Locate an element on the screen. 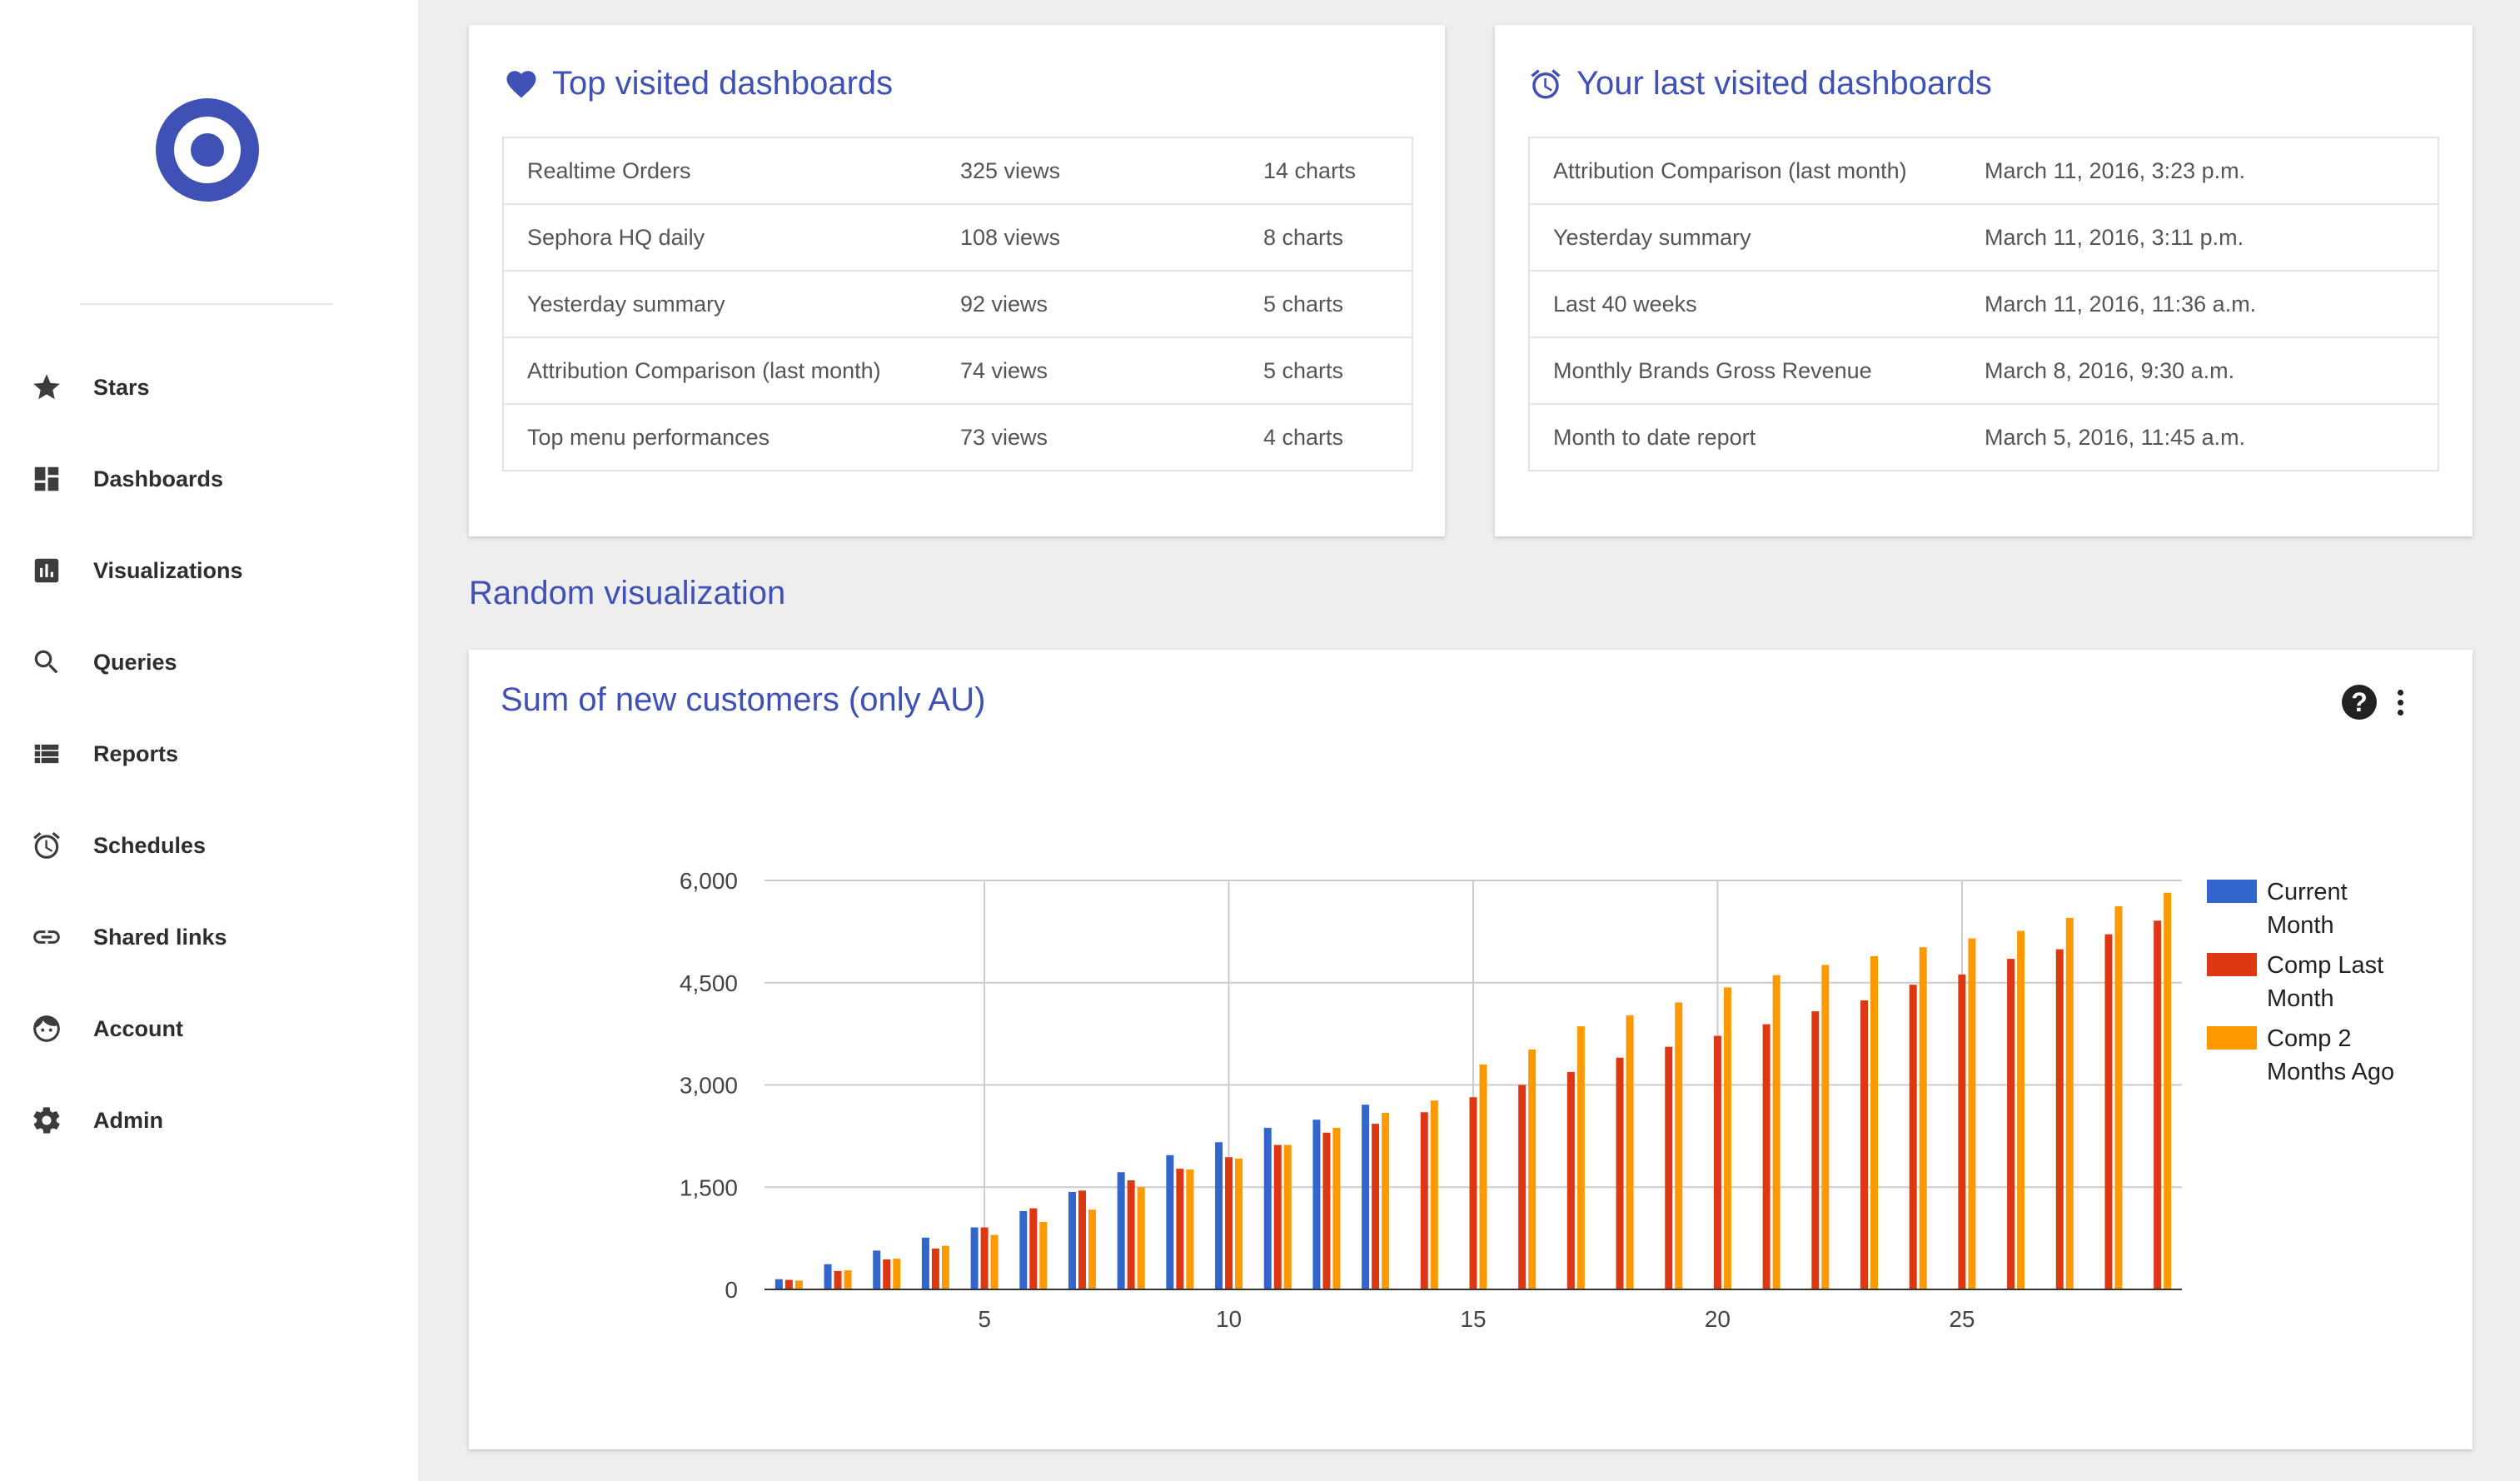  x-tick-label: 10 is located at coordinates (1229, 1319).